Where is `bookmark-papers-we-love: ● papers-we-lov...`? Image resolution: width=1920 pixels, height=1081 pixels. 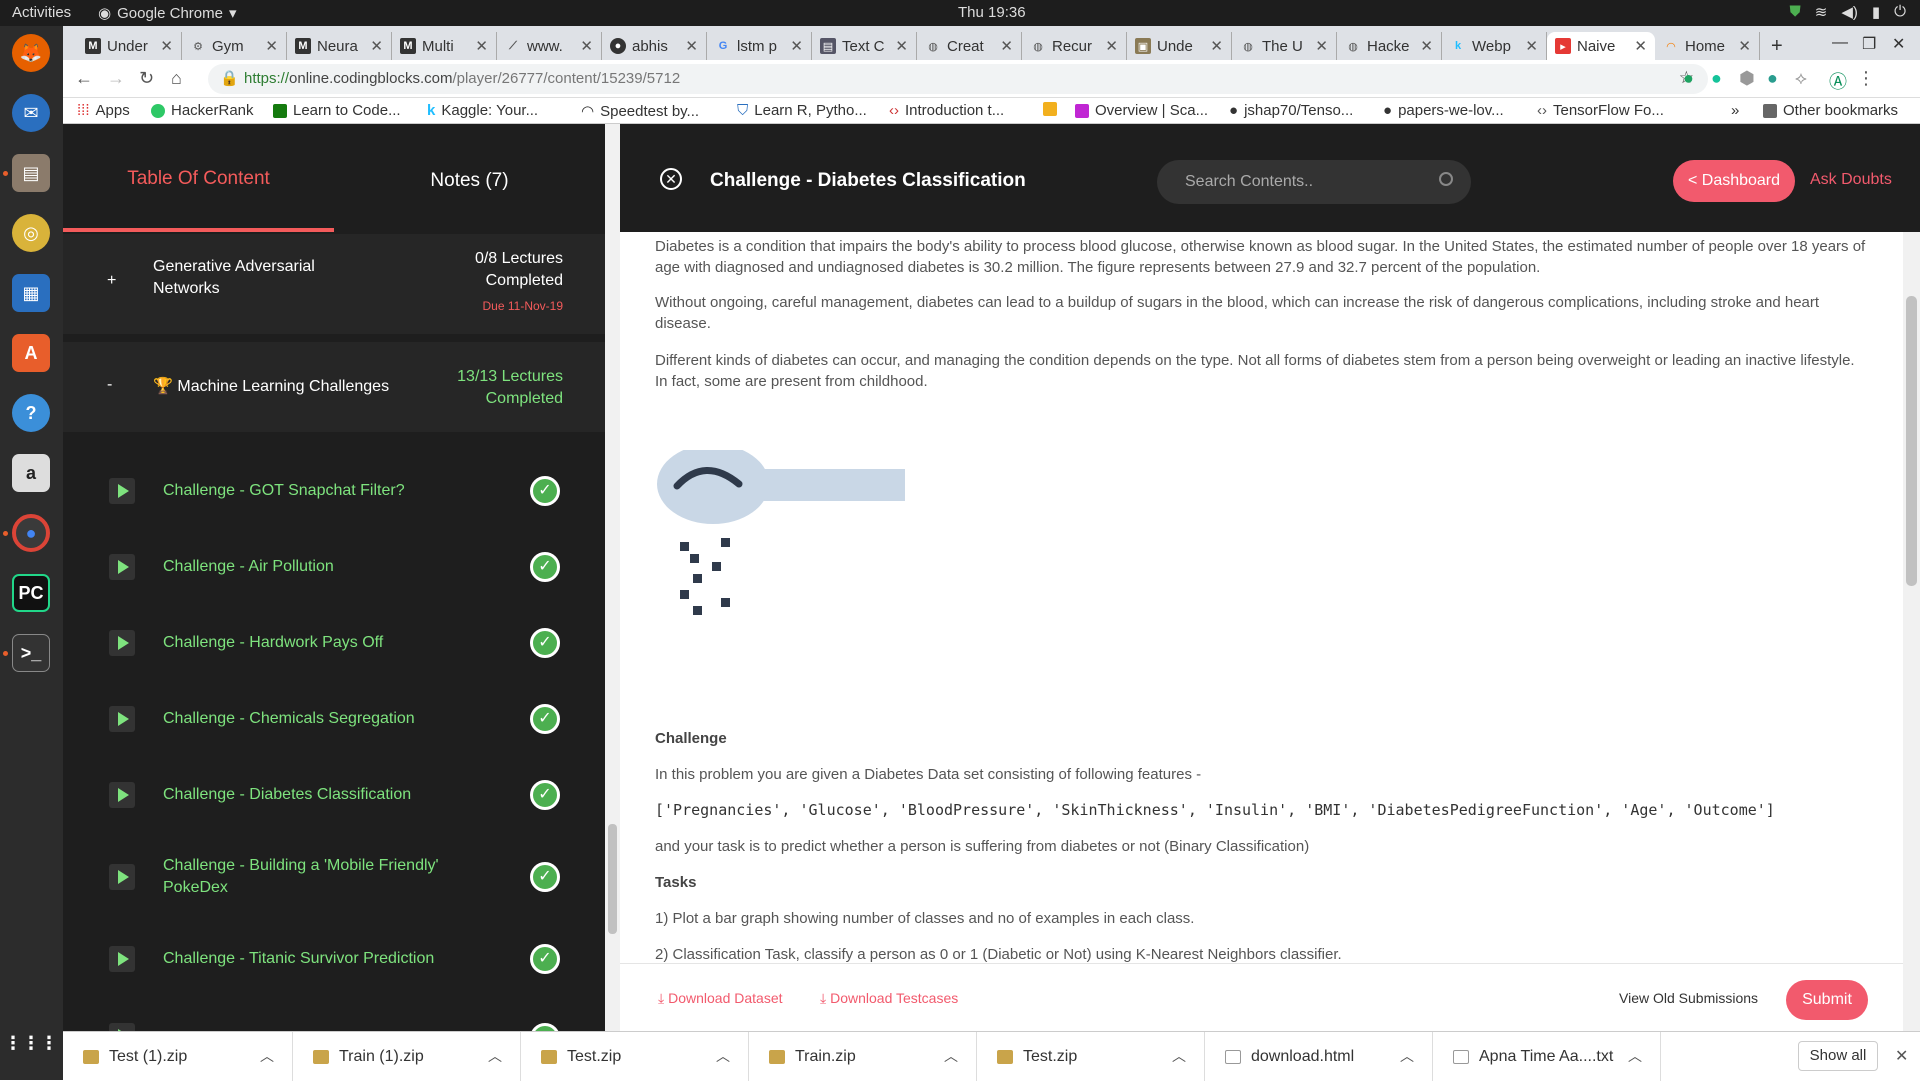
bookmark-papers-we-love: ● papers-we-lov... is located at coordinates (1443, 110).